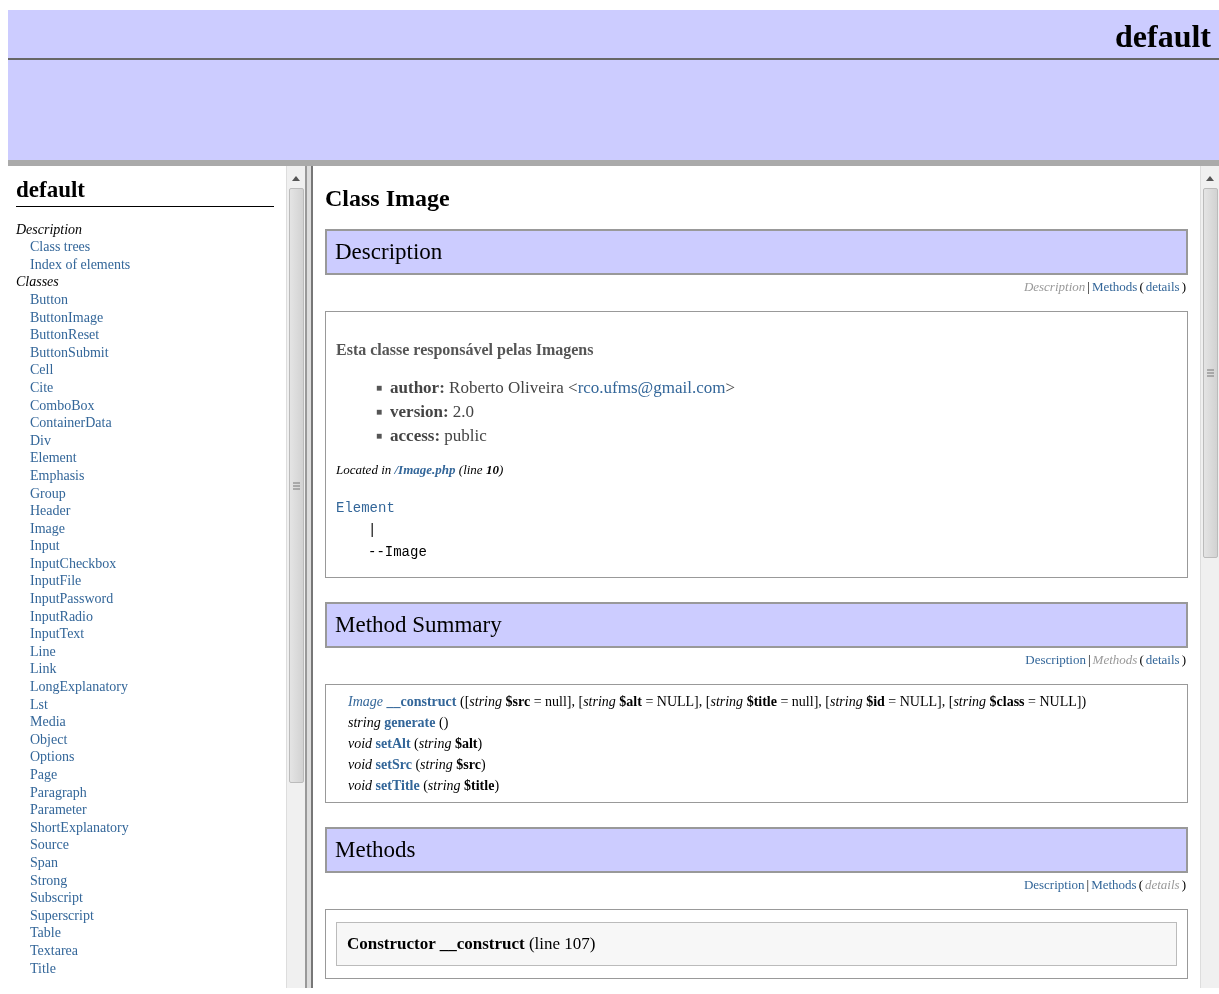 The image size is (1219, 994). I want to click on sidebar-link: Line, so click(43, 651).